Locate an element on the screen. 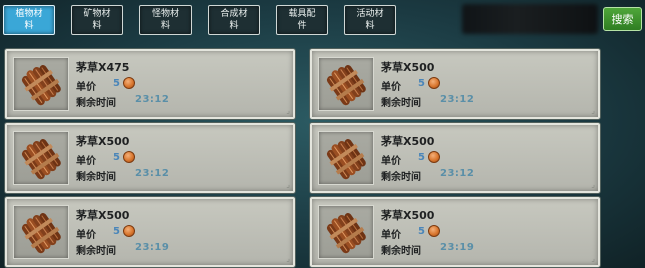 Image resolution: width=645 pixels, height=268 pixels. tab-label: 植物材料 is located at coordinates (29, 20).